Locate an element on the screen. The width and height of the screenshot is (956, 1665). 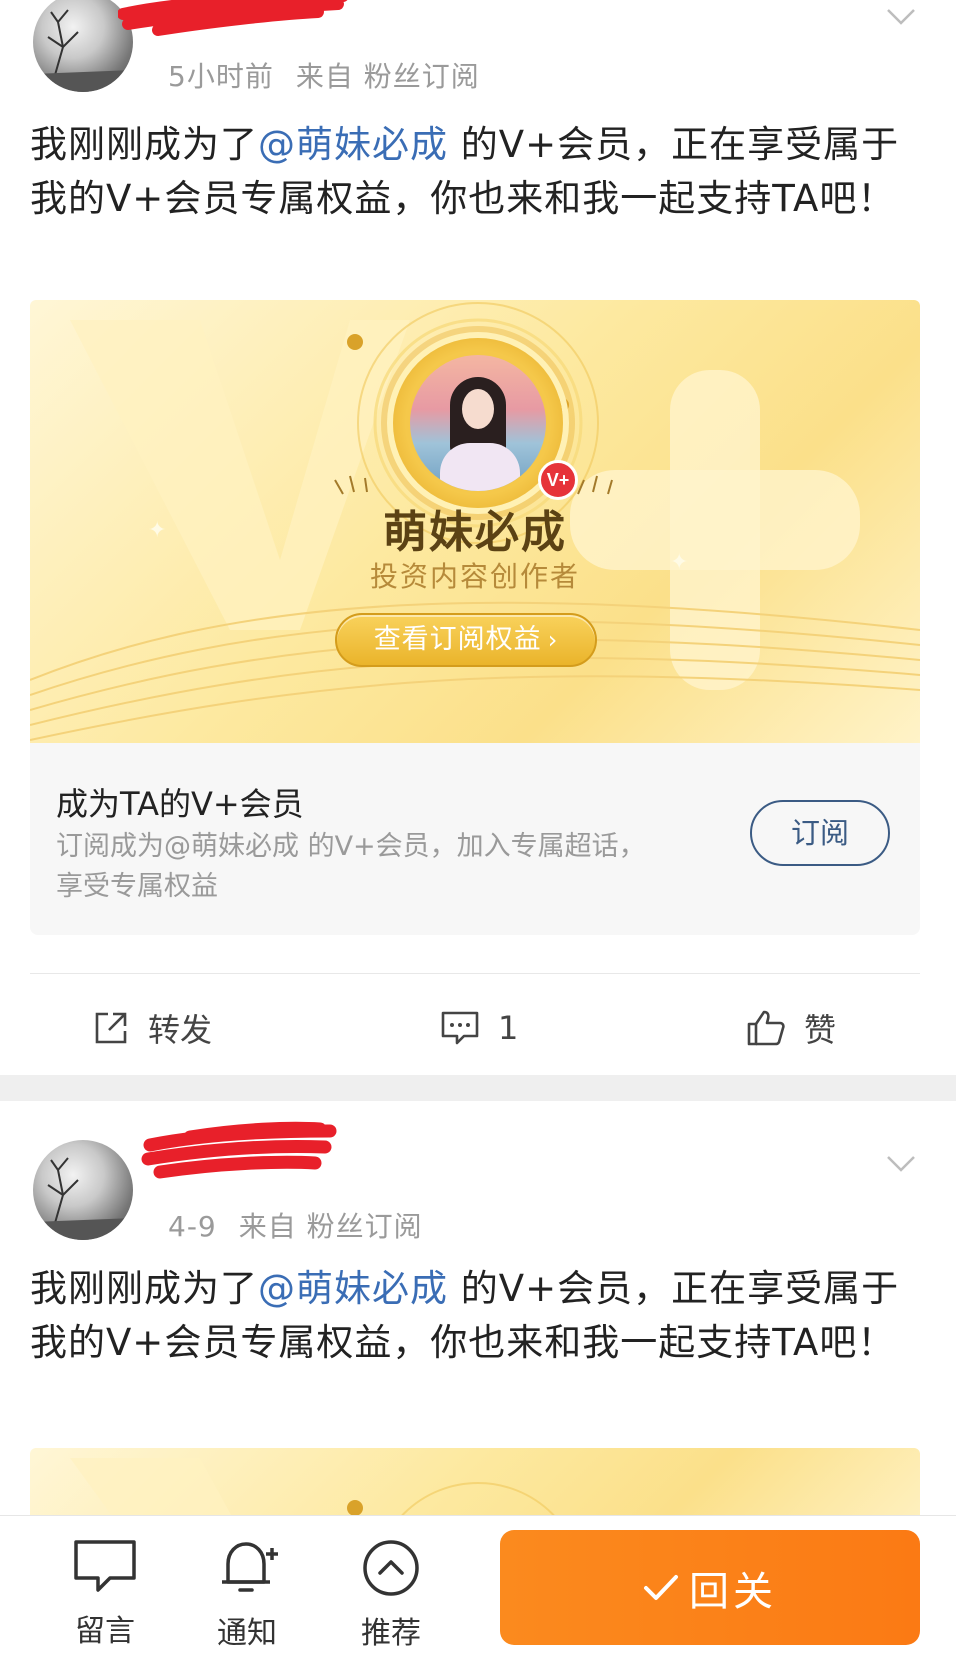
subscribe-button: 订阅 is located at coordinates (820, 833).